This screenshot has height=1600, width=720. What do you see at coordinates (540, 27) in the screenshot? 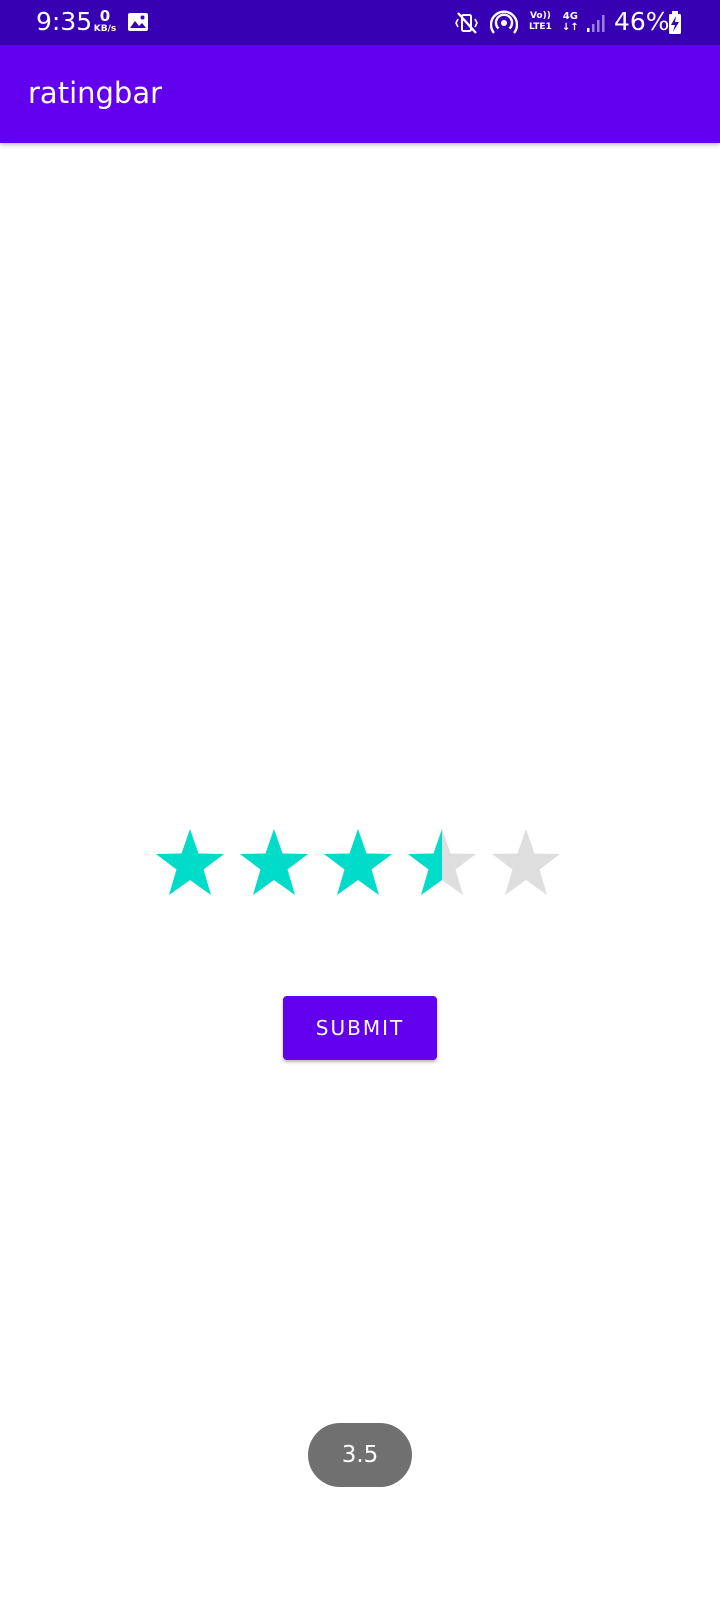
I see `volte-bottom: LTE1` at bounding box center [540, 27].